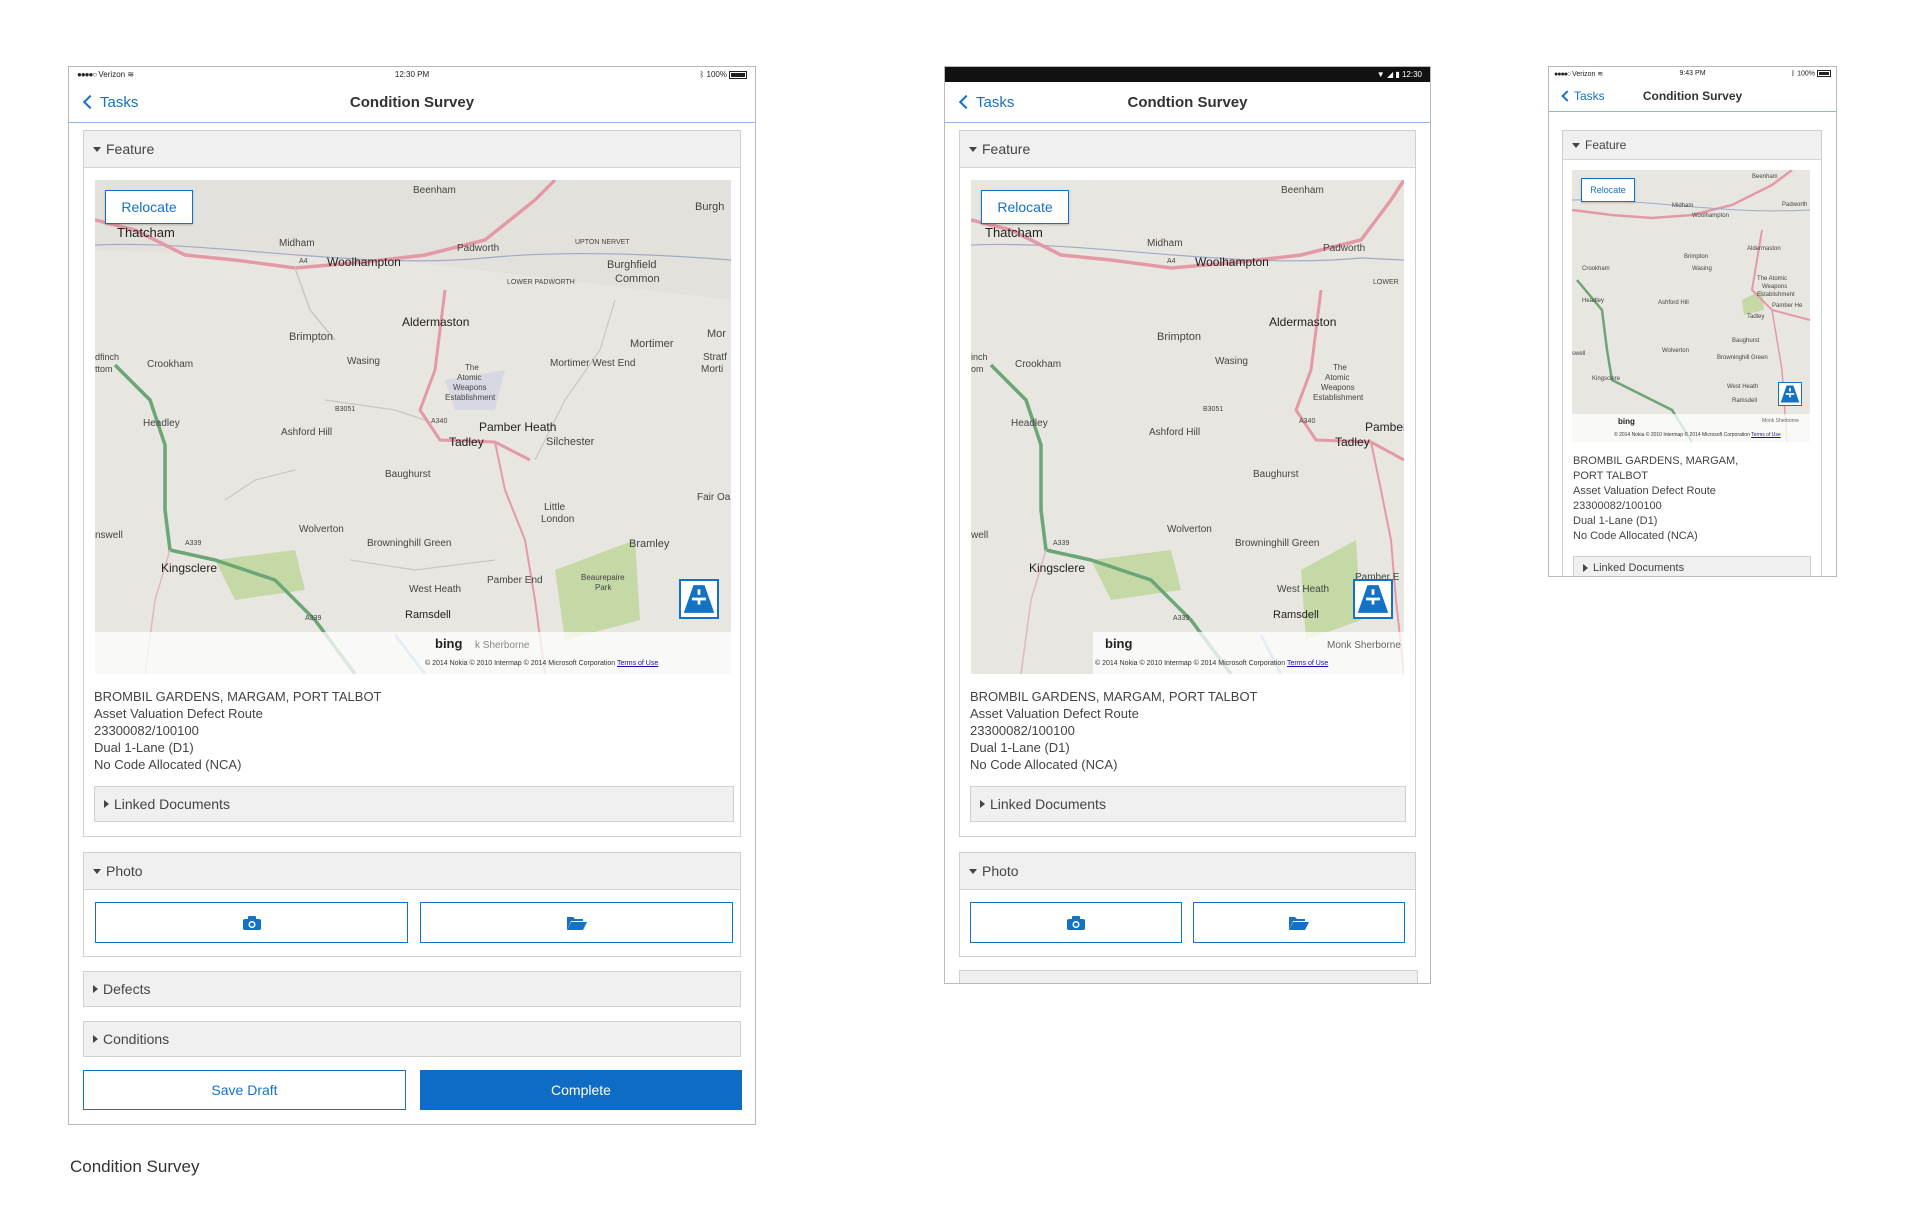 This screenshot has width=1920, height=1221. I want to click on svg-text: nswell, so click(109, 535).